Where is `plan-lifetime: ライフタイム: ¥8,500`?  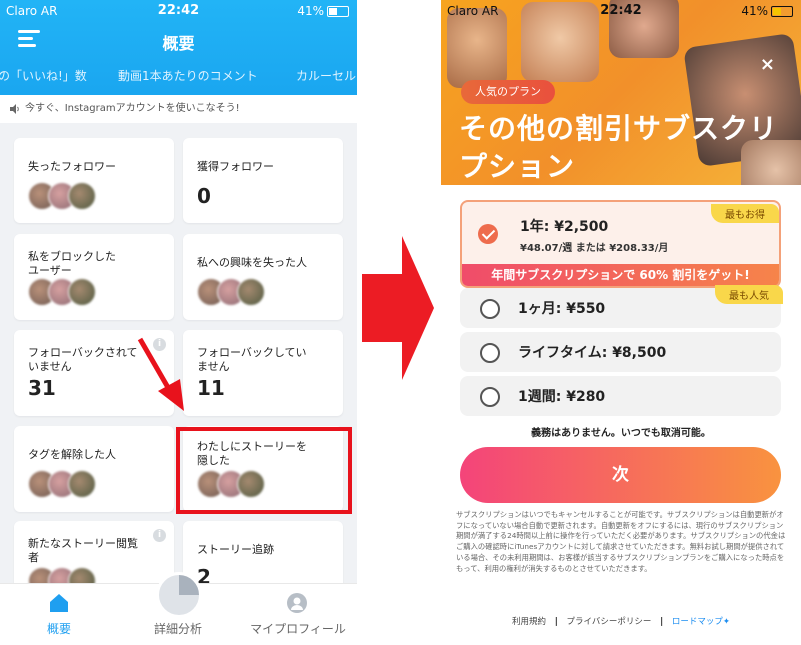
plan-lifetime: ライフタイム: ¥8,500 is located at coordinates (620, 352).